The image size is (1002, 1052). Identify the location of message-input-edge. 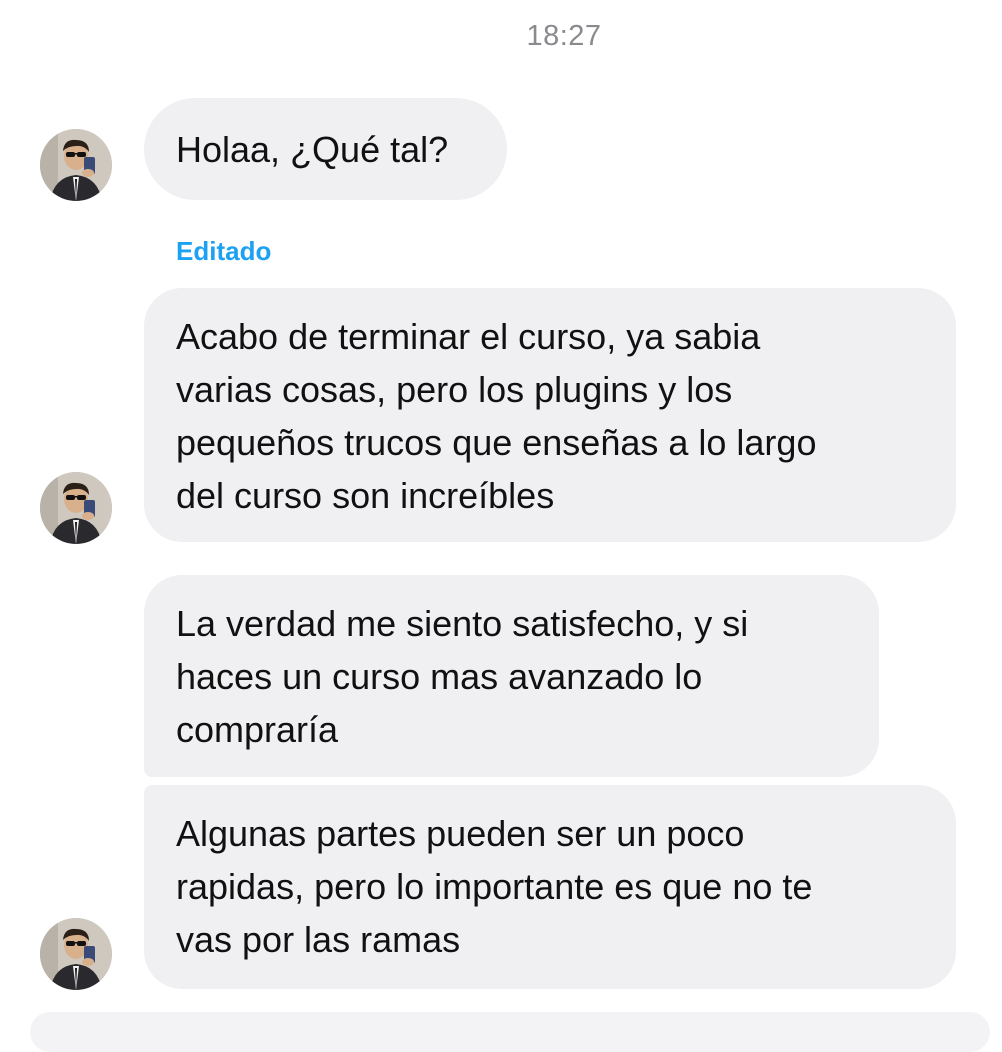
(510, 1032).